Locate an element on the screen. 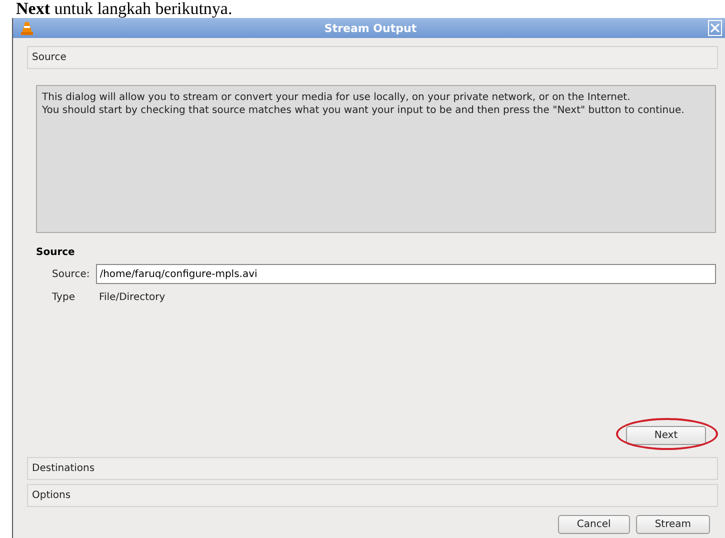 This screenshot has width=725, height=538. dialog-button: Stream is located at coordinates (673, 524).